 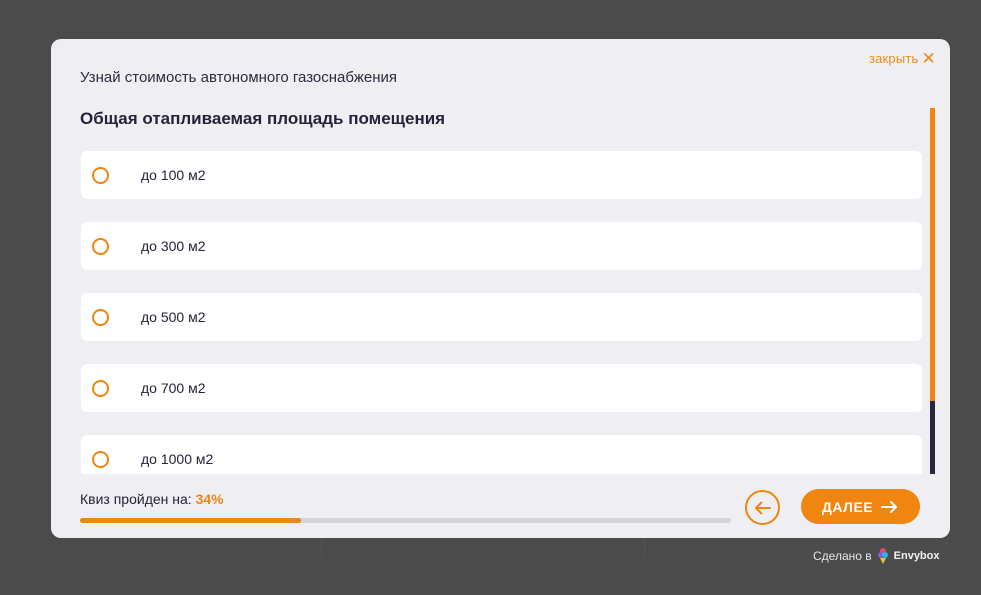 I want to click on option-label: до 500 м2, so click(x=173, y=317).